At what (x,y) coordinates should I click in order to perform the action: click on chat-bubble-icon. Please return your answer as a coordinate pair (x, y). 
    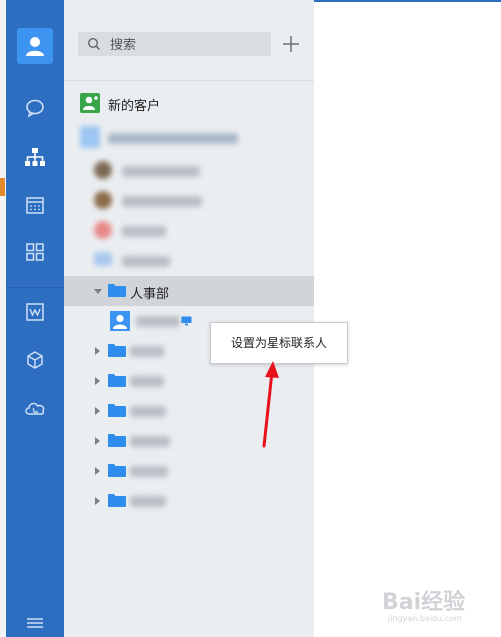
    Looking at the image, I should click on (35, 108).